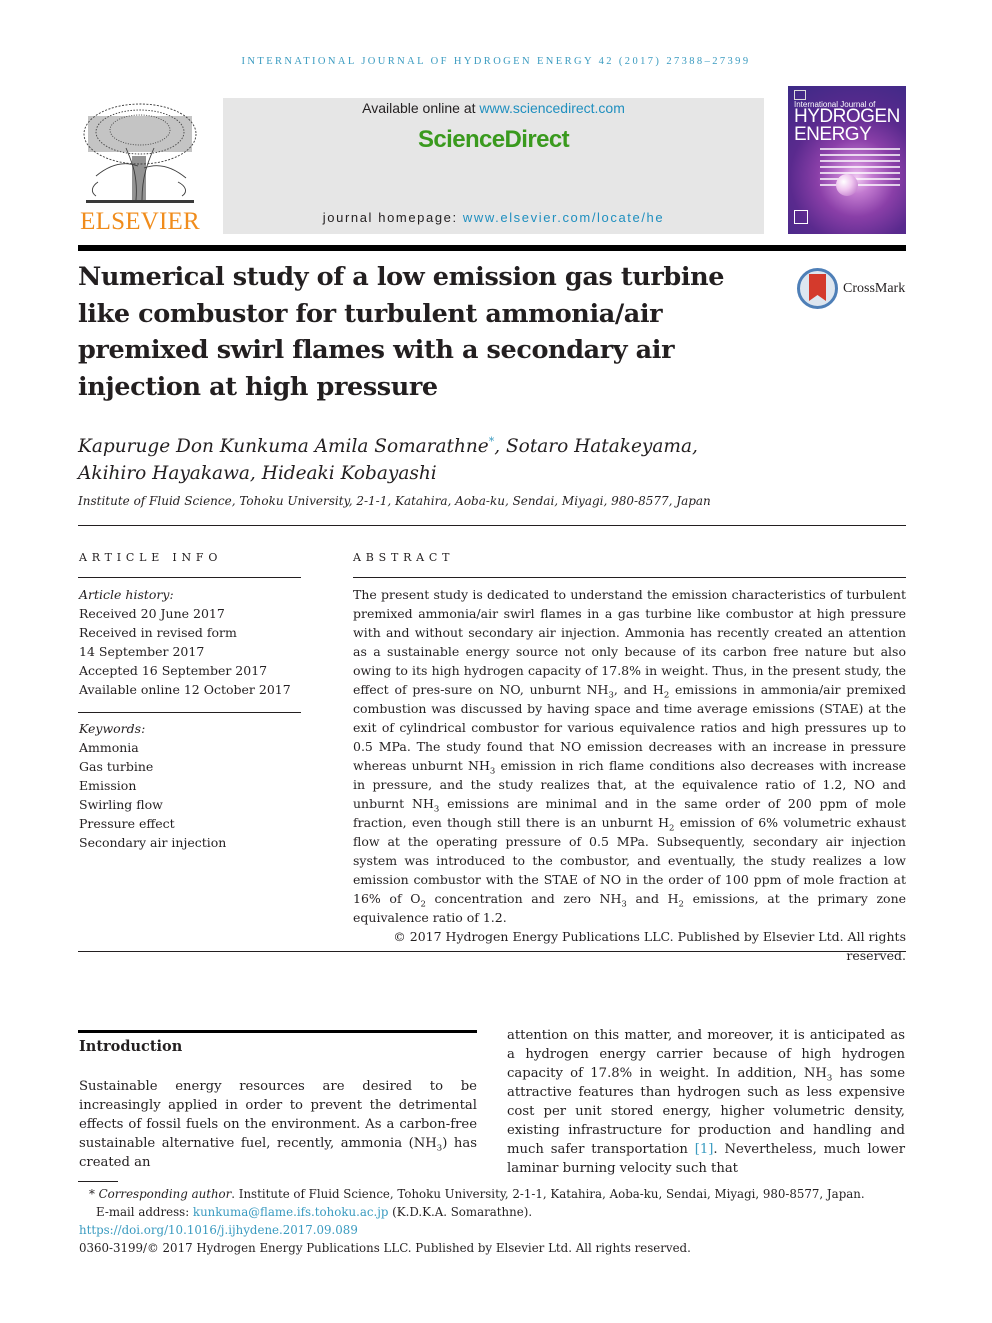 Image resolution: width=992 pixels, height=1323 pixels. I want to click on article-info-heading: ARTICLE INFO, so click(151, 557).